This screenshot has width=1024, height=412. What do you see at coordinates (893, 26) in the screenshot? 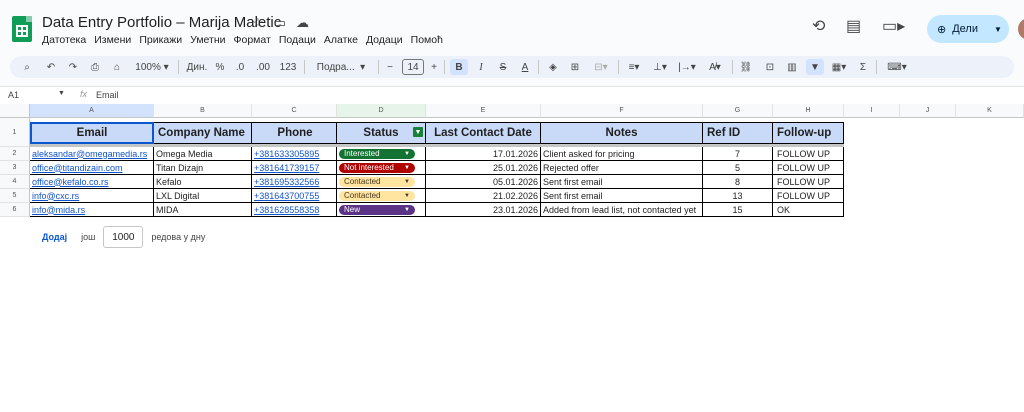
I see `meet-icon: ▭▸` at bounding box center [893, 26].